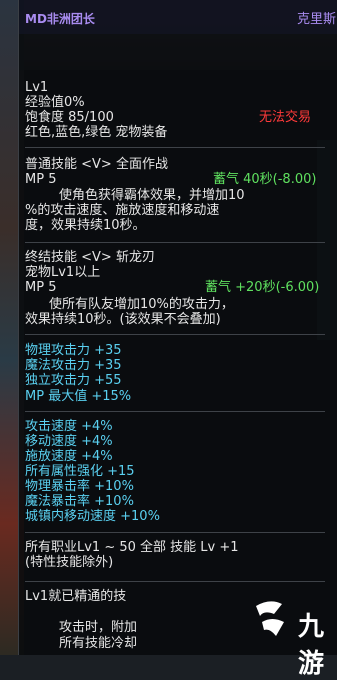  Describe the element at coordinates (122, 210) in the screenshot. I see `skill1-desc-line: %的攻击速度、施放速度和移动速` at that location.